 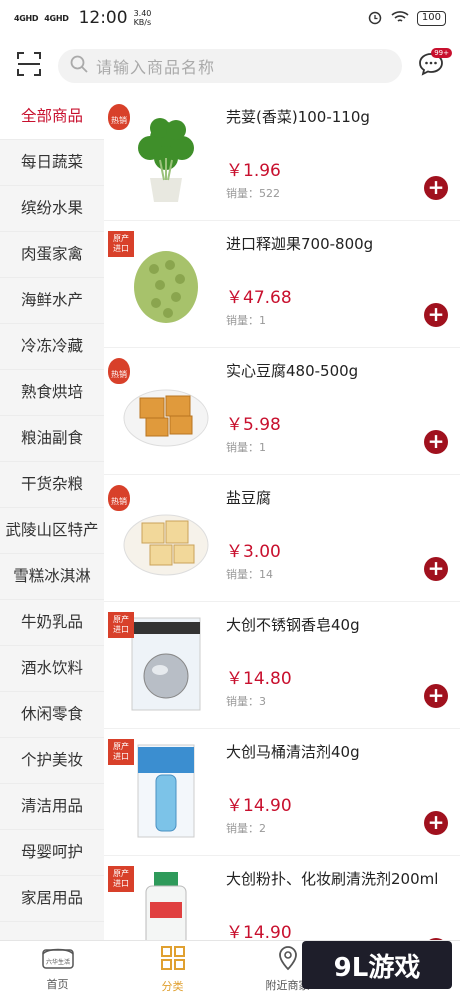 What do you see at coordinates (377, 965) in the screenshot?
I see `watermark-logo: 9L游戏` at bounding box center [377, 965].